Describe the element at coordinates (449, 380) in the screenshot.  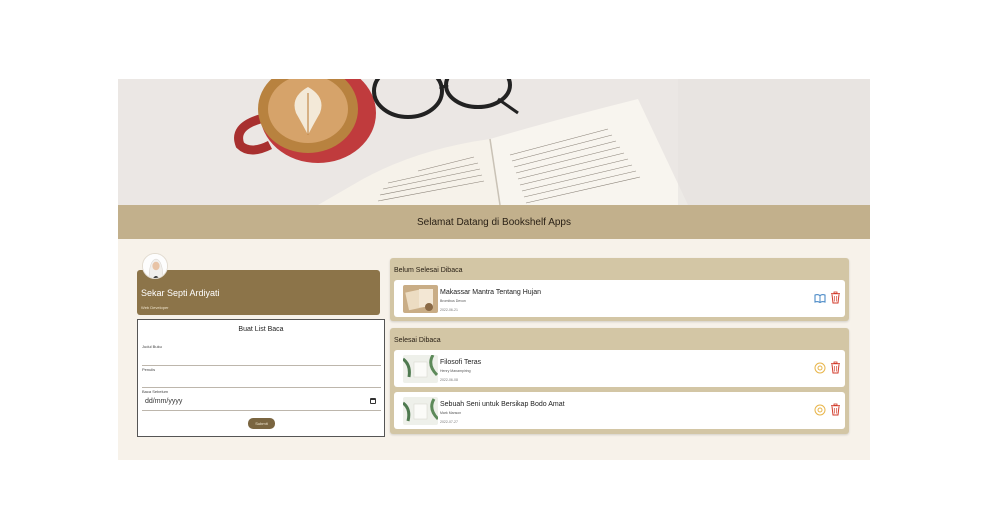
I see `book-date: 2022-06-08` at that location.